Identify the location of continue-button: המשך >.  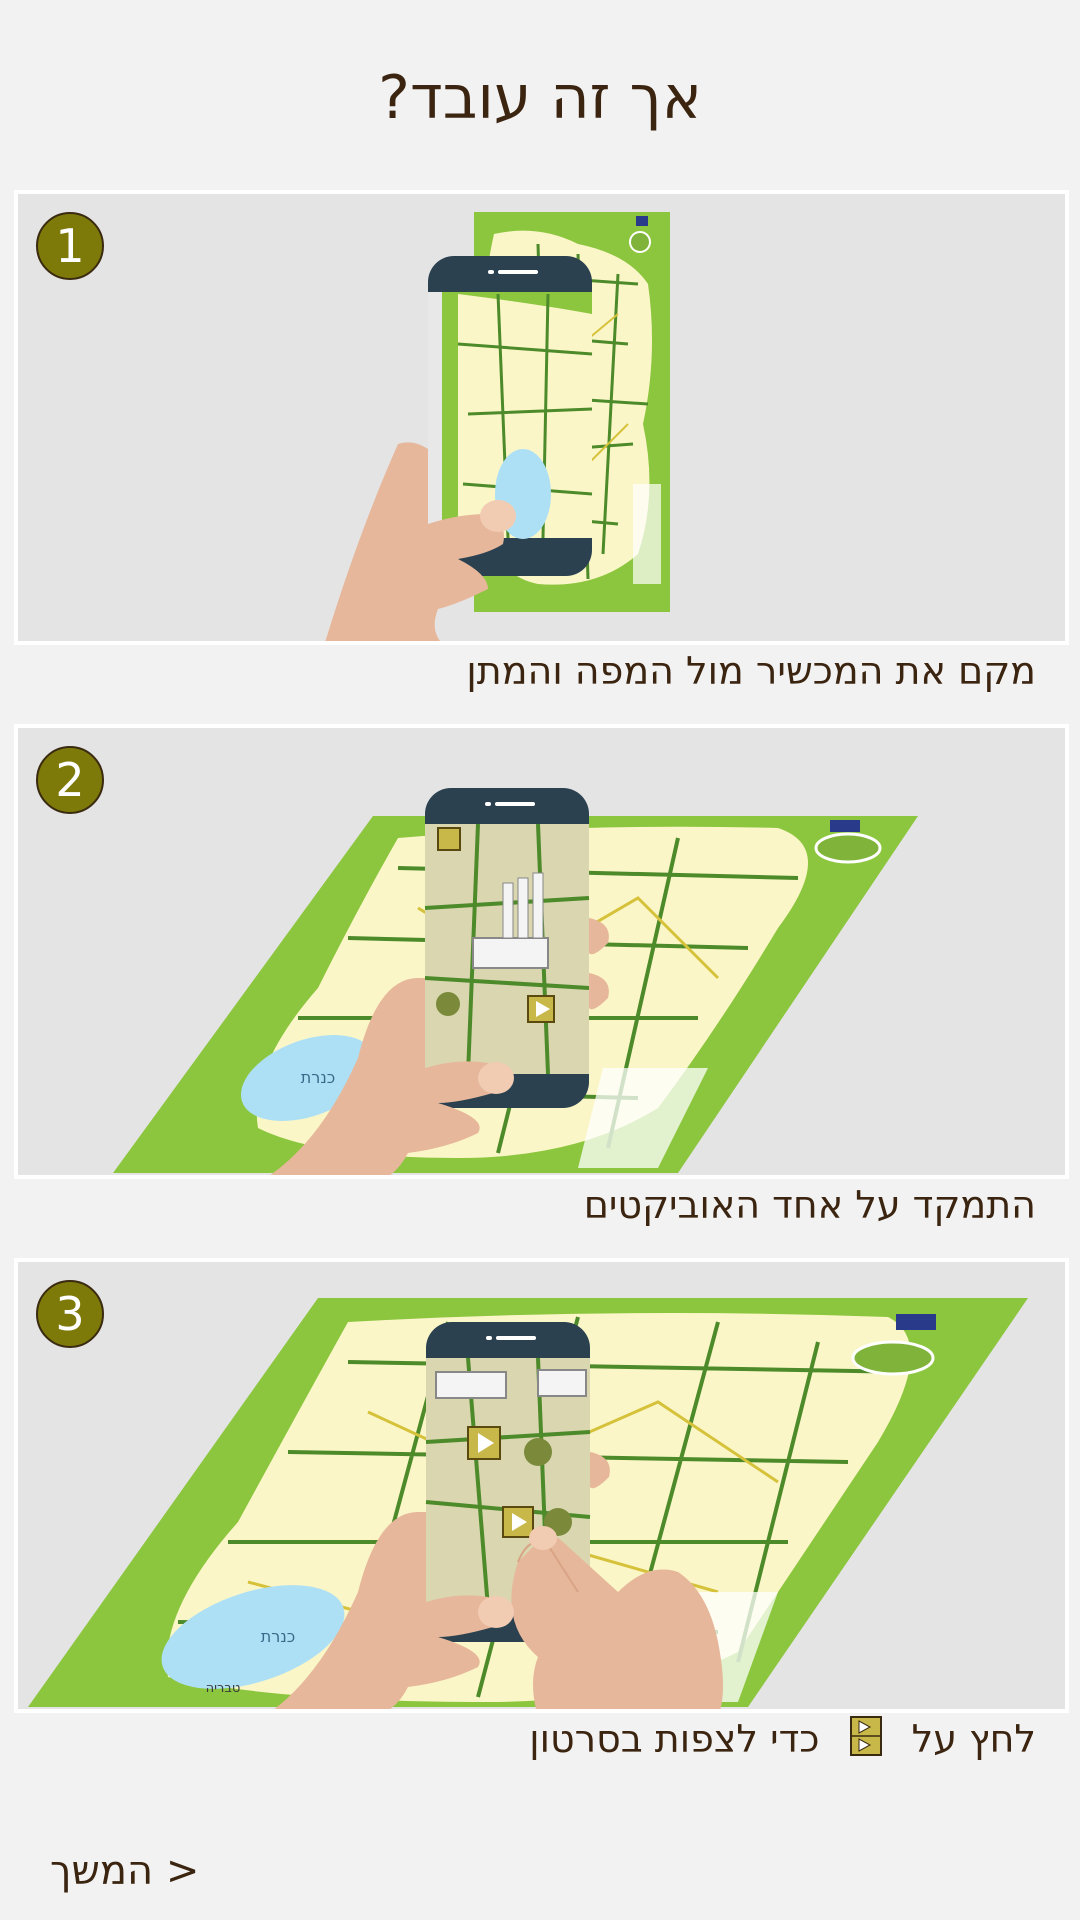
(124, 1871).